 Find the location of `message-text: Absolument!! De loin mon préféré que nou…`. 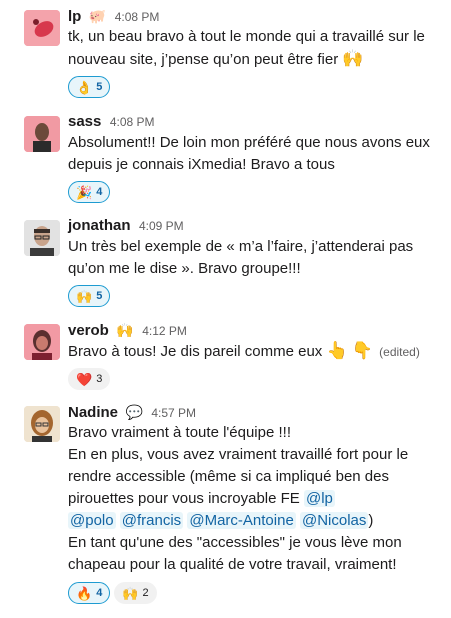

message-text: Absolument!! De loin mon préféré que nou… is located at coordinates (249, 153).